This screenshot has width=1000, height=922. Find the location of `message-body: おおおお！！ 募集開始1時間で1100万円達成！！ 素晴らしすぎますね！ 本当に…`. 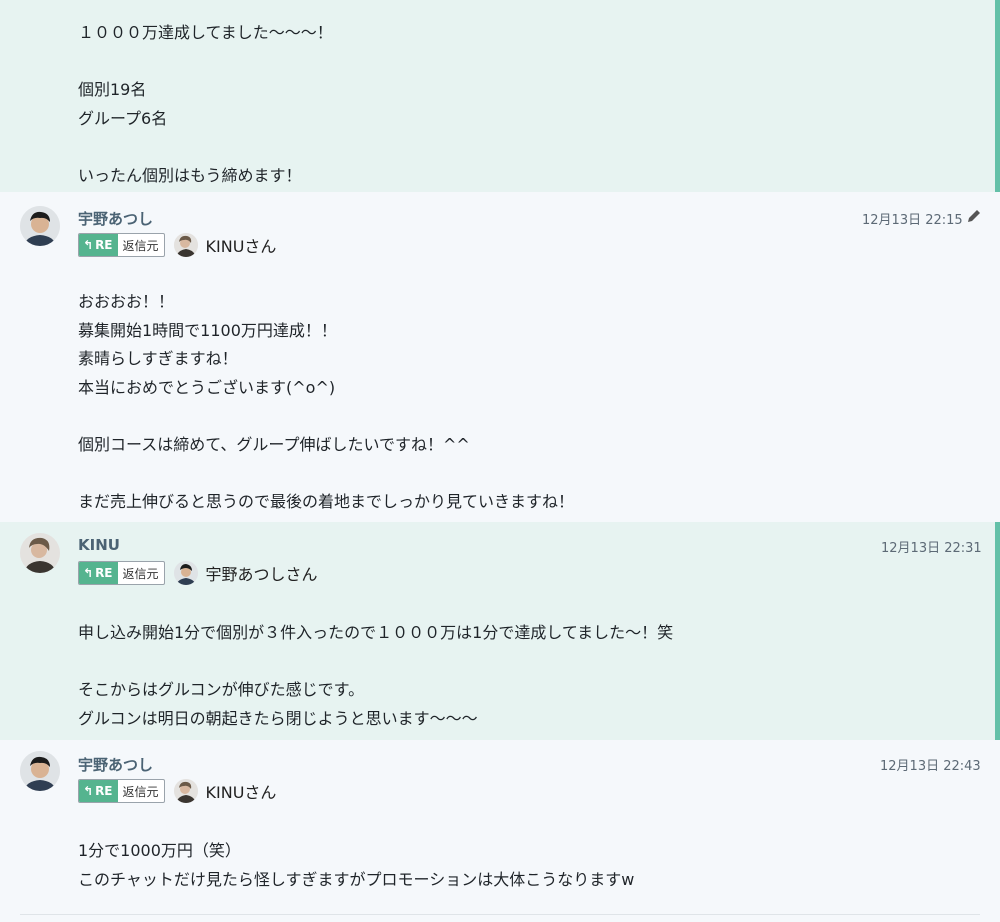

message-body: おおおお！！ 募集開始1時間で1100万円達成！！ 素晴らしすぎますね！ 本当に… is located at coordinates (326, 401).